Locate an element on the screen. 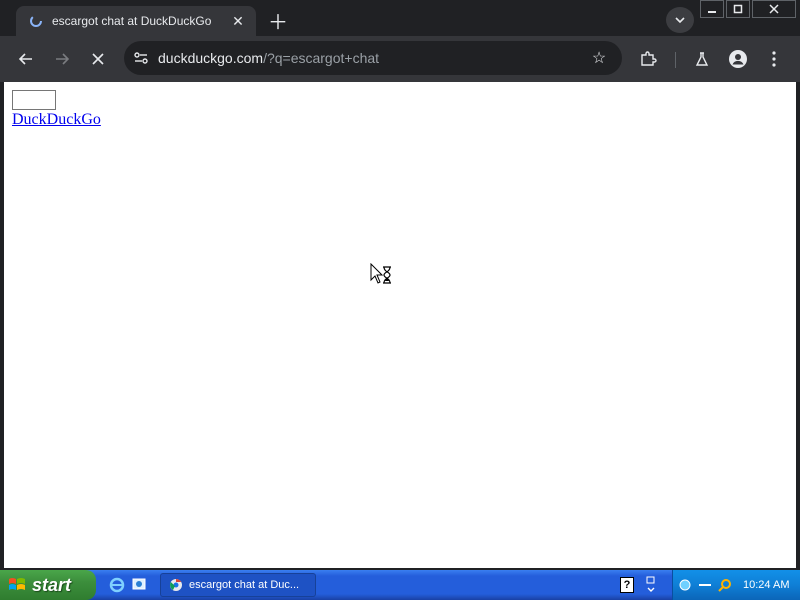  flask-icon is located at coordinates (702, 59).